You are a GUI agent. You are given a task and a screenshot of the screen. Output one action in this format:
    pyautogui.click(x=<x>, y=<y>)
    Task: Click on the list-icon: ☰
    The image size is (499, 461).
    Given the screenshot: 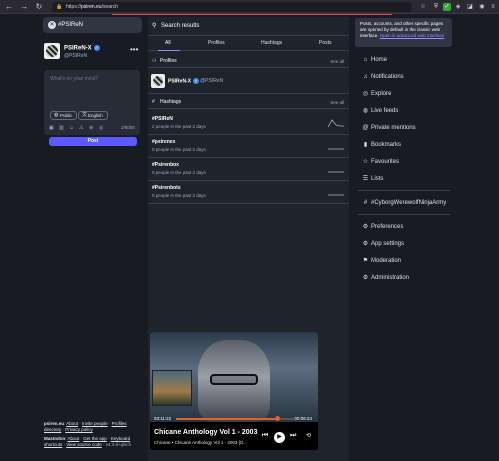 What is the action you would take?
    pyautogui.click(x=365, y=179)
    